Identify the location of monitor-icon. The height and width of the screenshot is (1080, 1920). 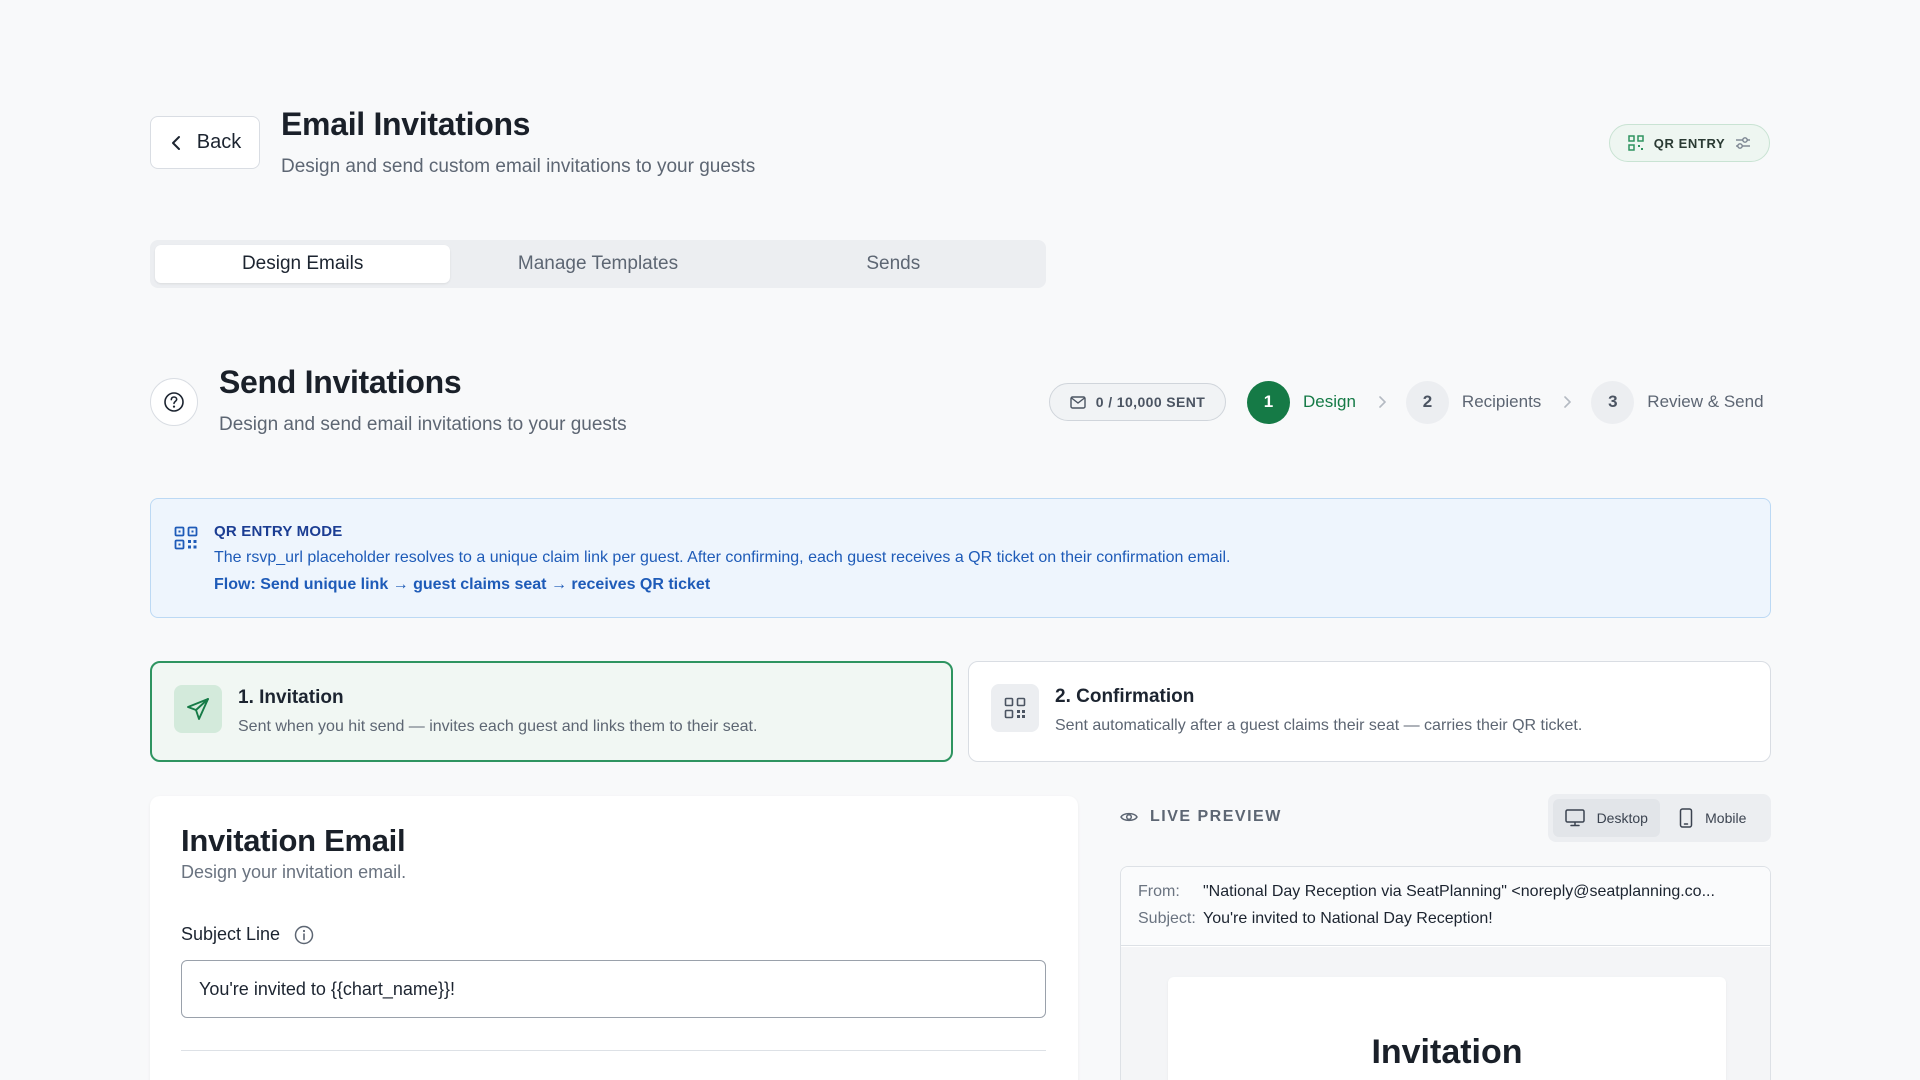
(1574, 818).